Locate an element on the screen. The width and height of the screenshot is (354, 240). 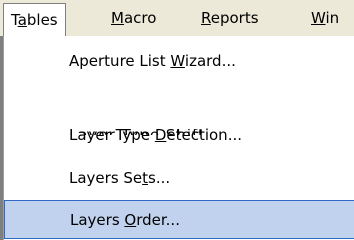
menu-item-accel: D is located at coordinates (160, 135).